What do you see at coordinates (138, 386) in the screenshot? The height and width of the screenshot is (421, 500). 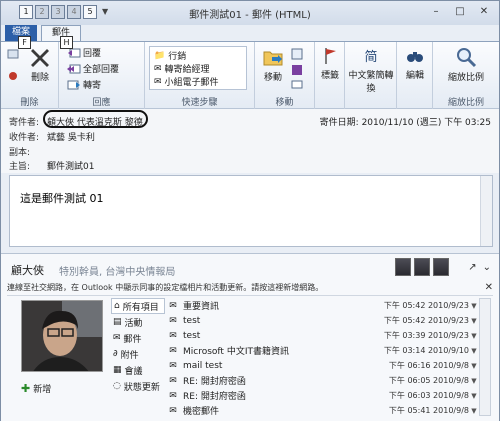 I see `nav-status-updates: ◌ 狀態更新` at bounding box center [138, 386].